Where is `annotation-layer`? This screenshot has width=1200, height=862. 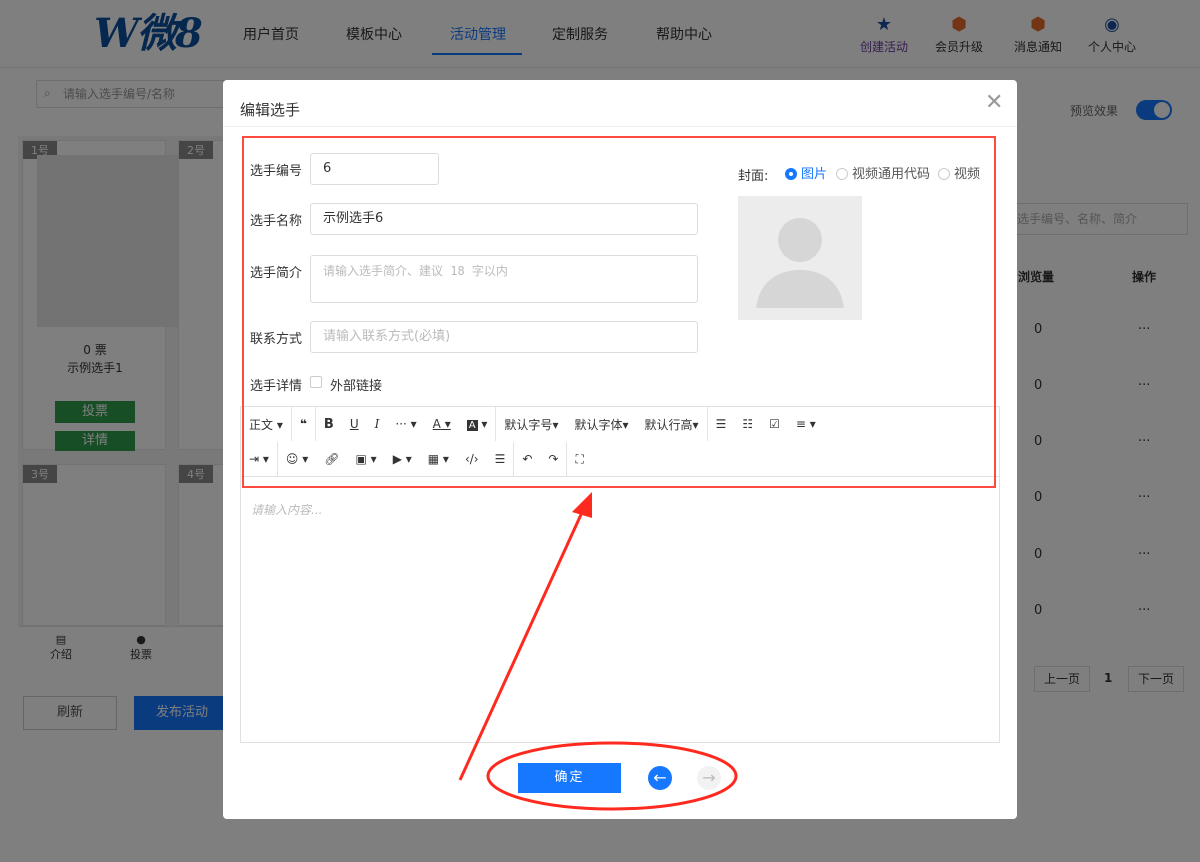 annotation-layer is located at coordinates (598, 651).